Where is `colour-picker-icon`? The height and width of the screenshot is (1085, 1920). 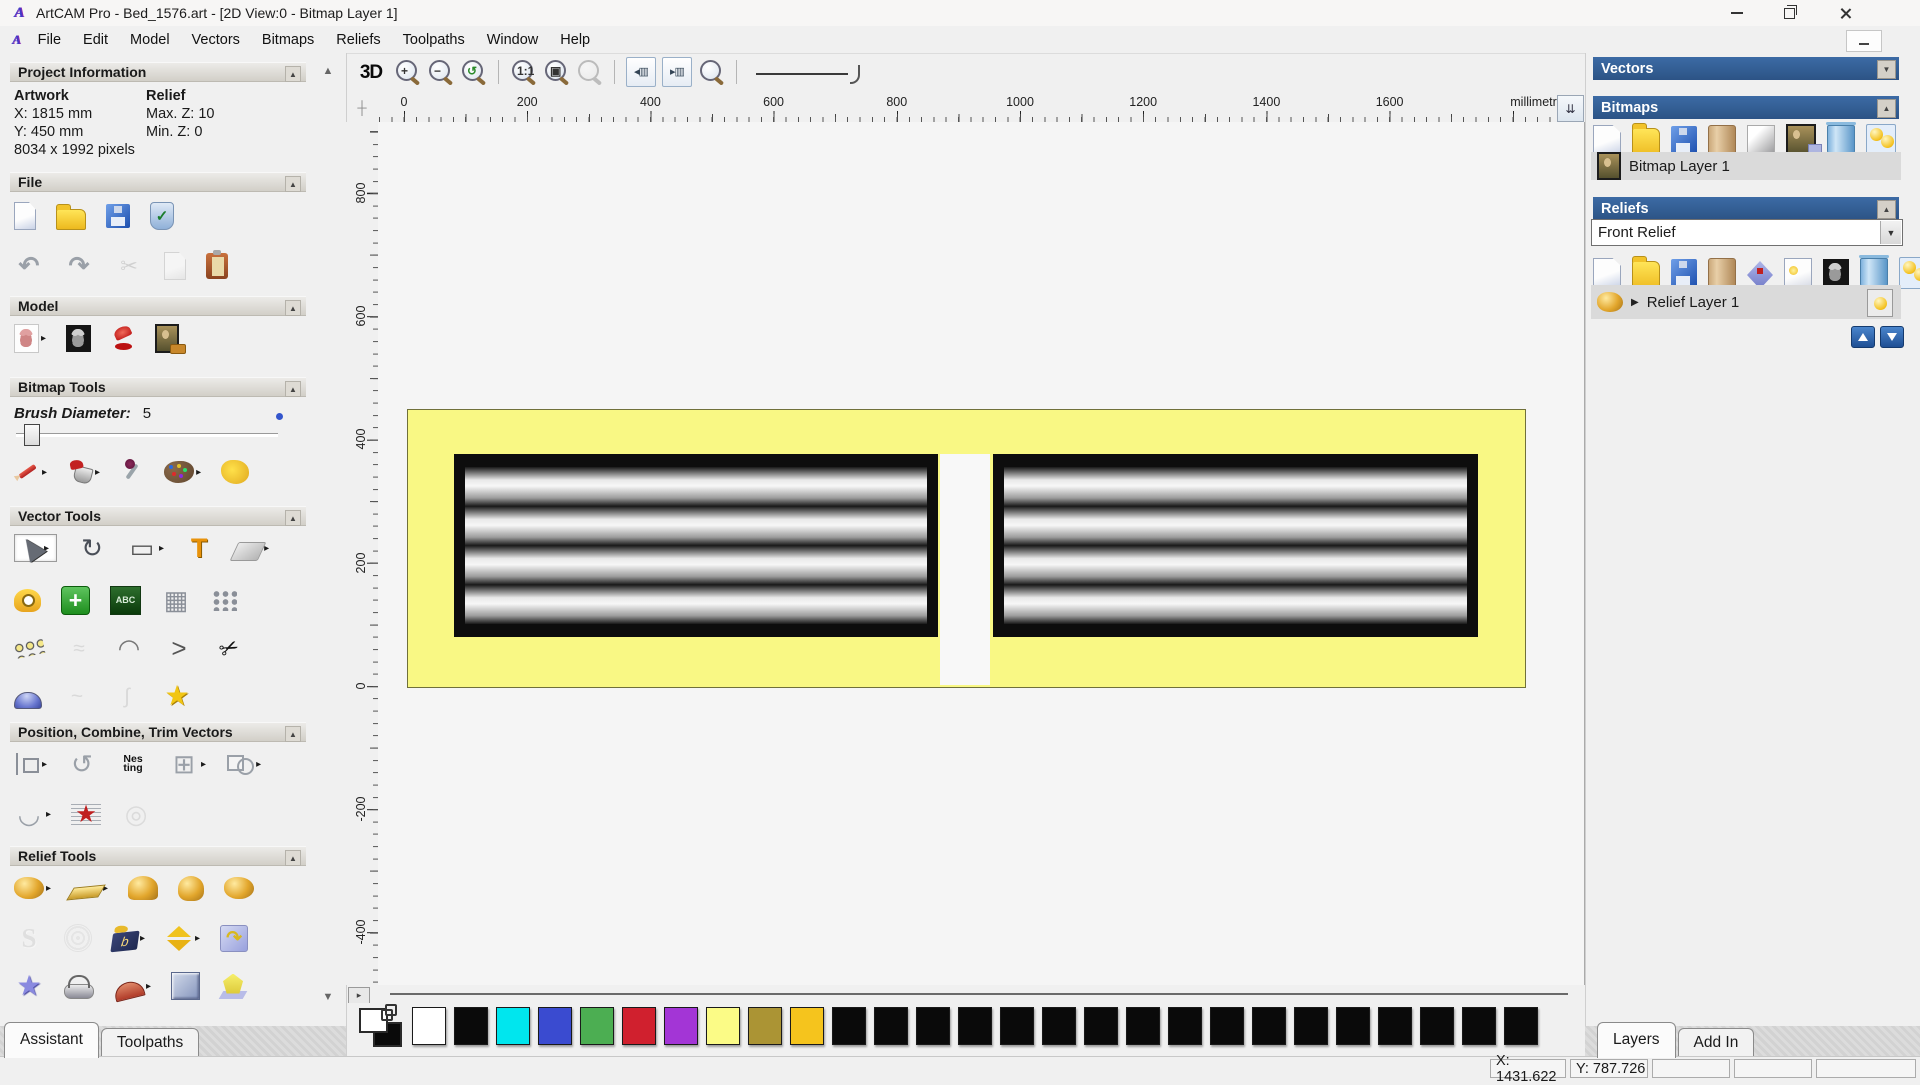 colour-picker-icon is located at coordinates (132, 472).